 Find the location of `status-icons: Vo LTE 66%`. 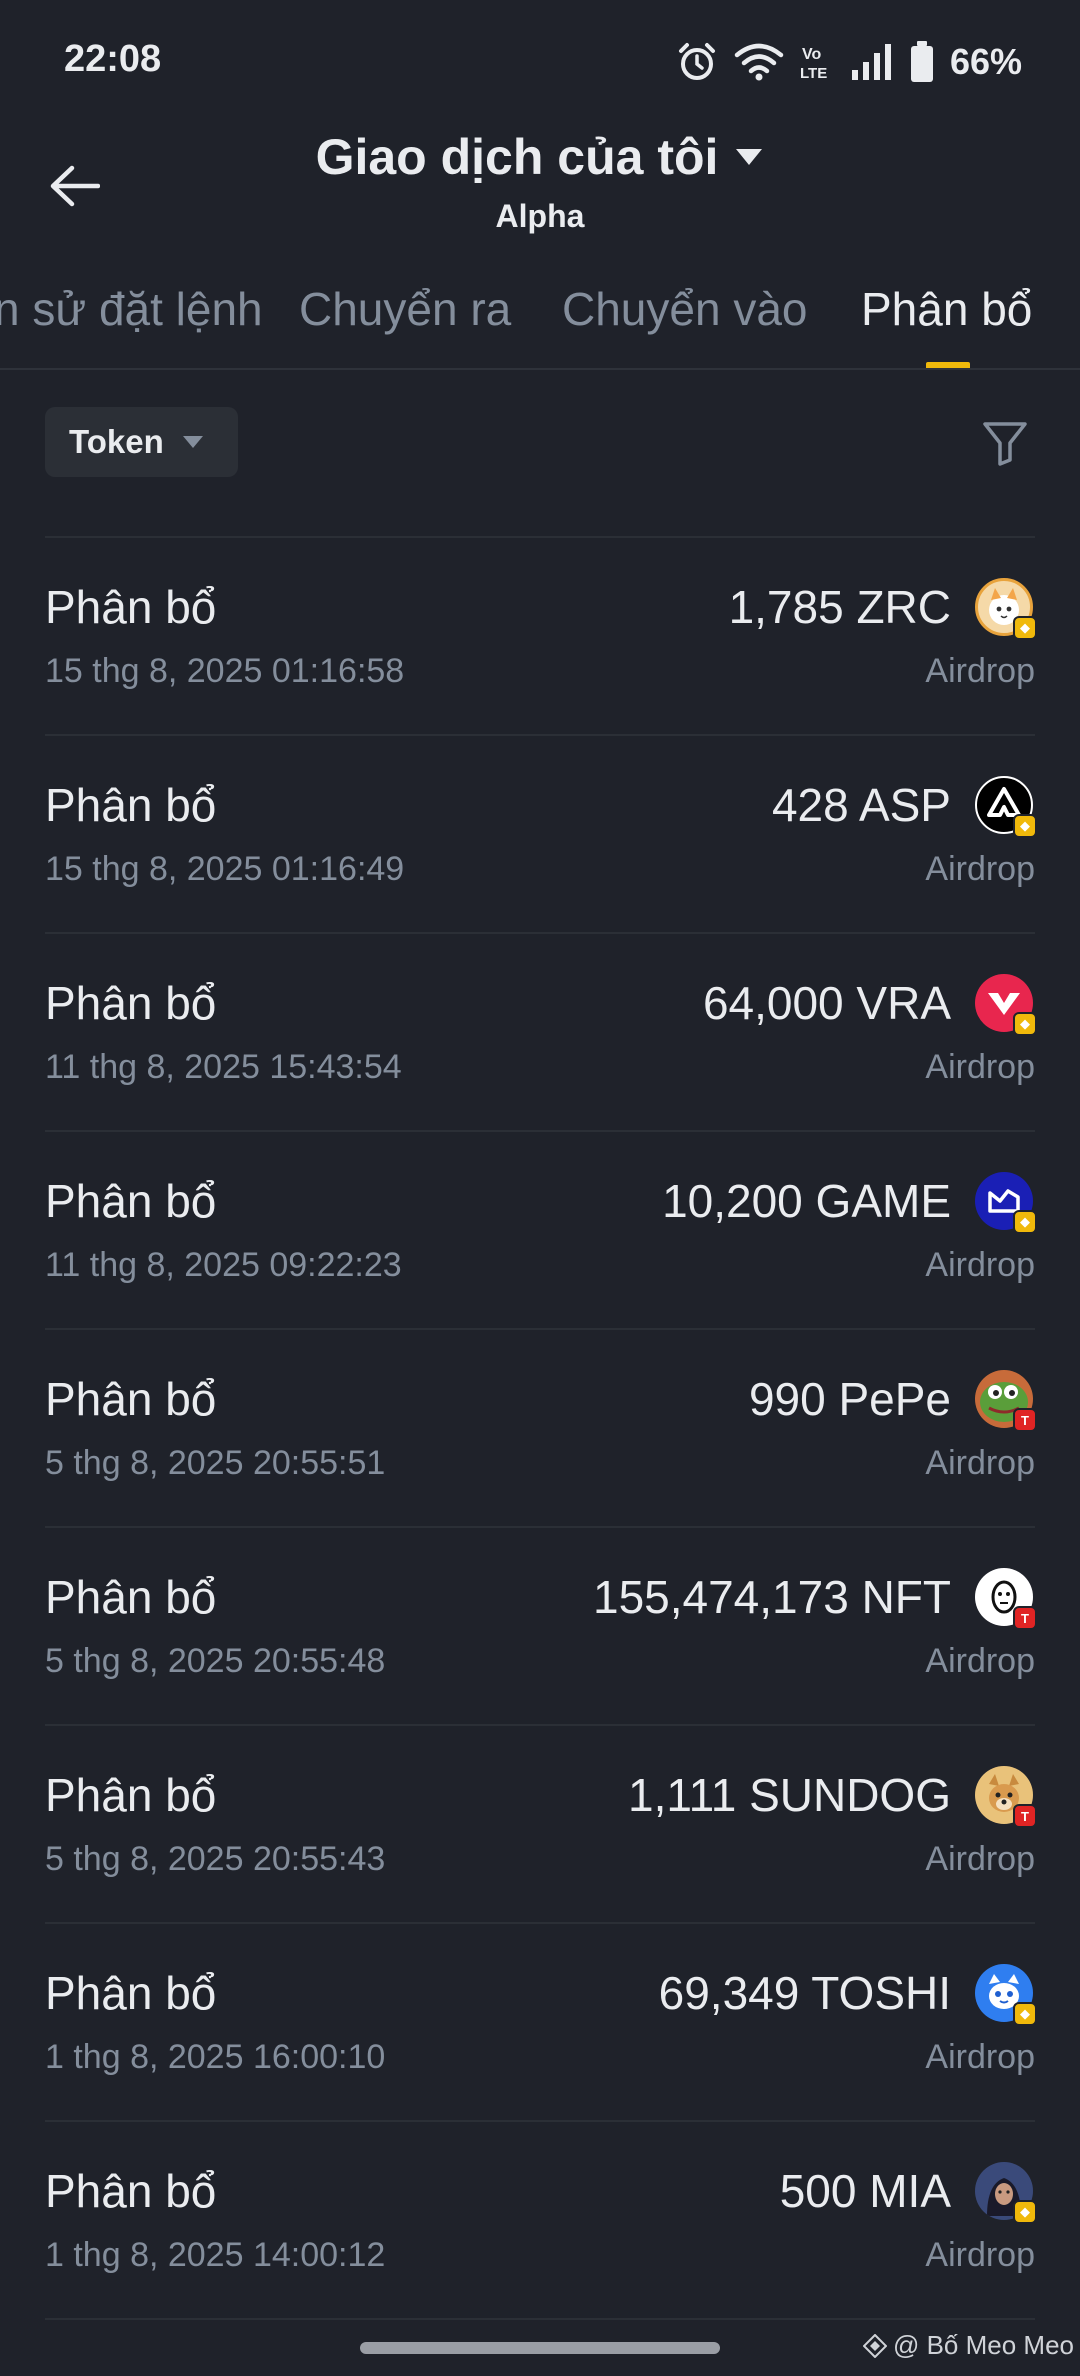

status-icons: Vo LTE 66% is located at coordinates (849, 62).